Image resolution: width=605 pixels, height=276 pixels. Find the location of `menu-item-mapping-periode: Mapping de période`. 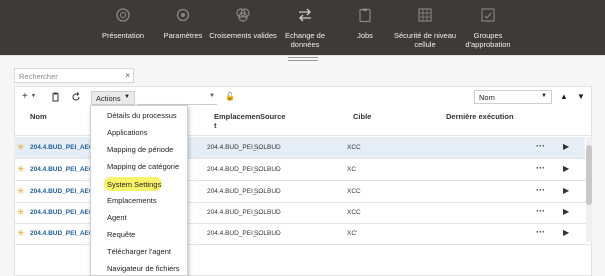

menu-item-mapping-periode: Mapping de période is located at coordinates (140, 149).